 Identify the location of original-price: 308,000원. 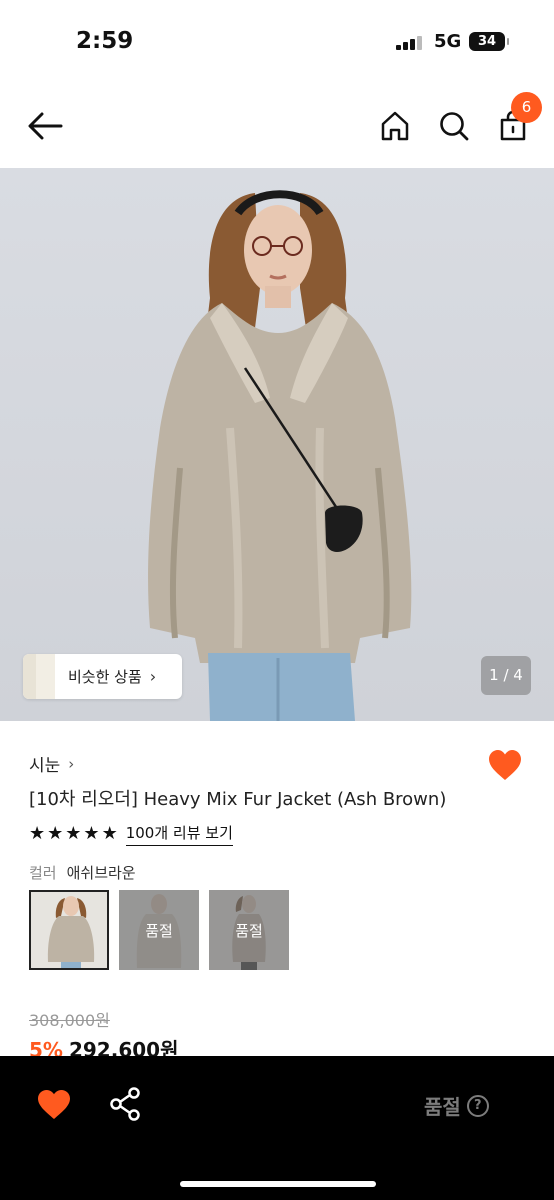
(69, 1020).